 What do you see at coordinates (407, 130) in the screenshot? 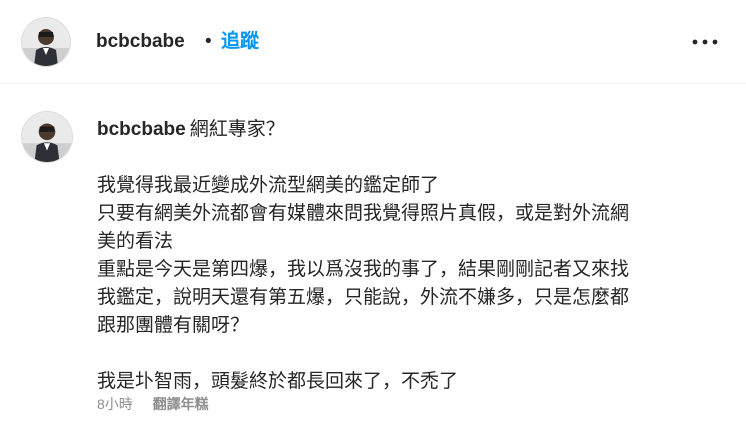
I see `comment-head: bcbcbabe 網紅專家？` at bounding box center [407, 130].